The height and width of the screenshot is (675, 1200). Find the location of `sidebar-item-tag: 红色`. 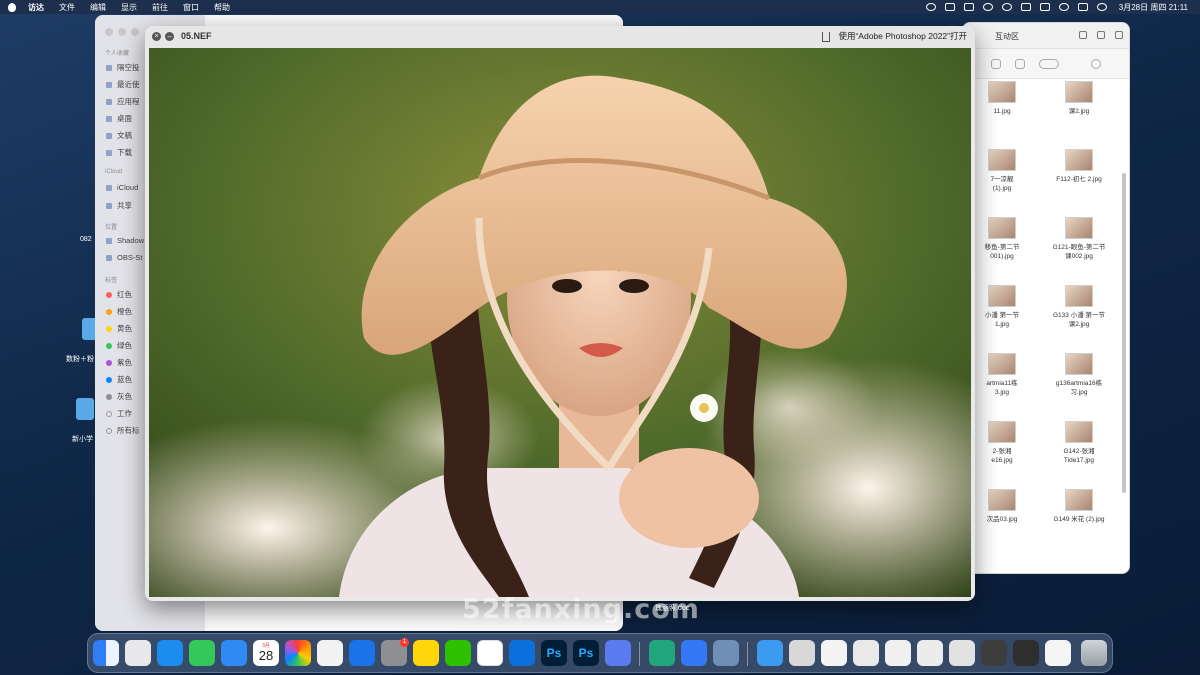

sidebar-item-tag: 红色 is located at coordinates (119, 294).